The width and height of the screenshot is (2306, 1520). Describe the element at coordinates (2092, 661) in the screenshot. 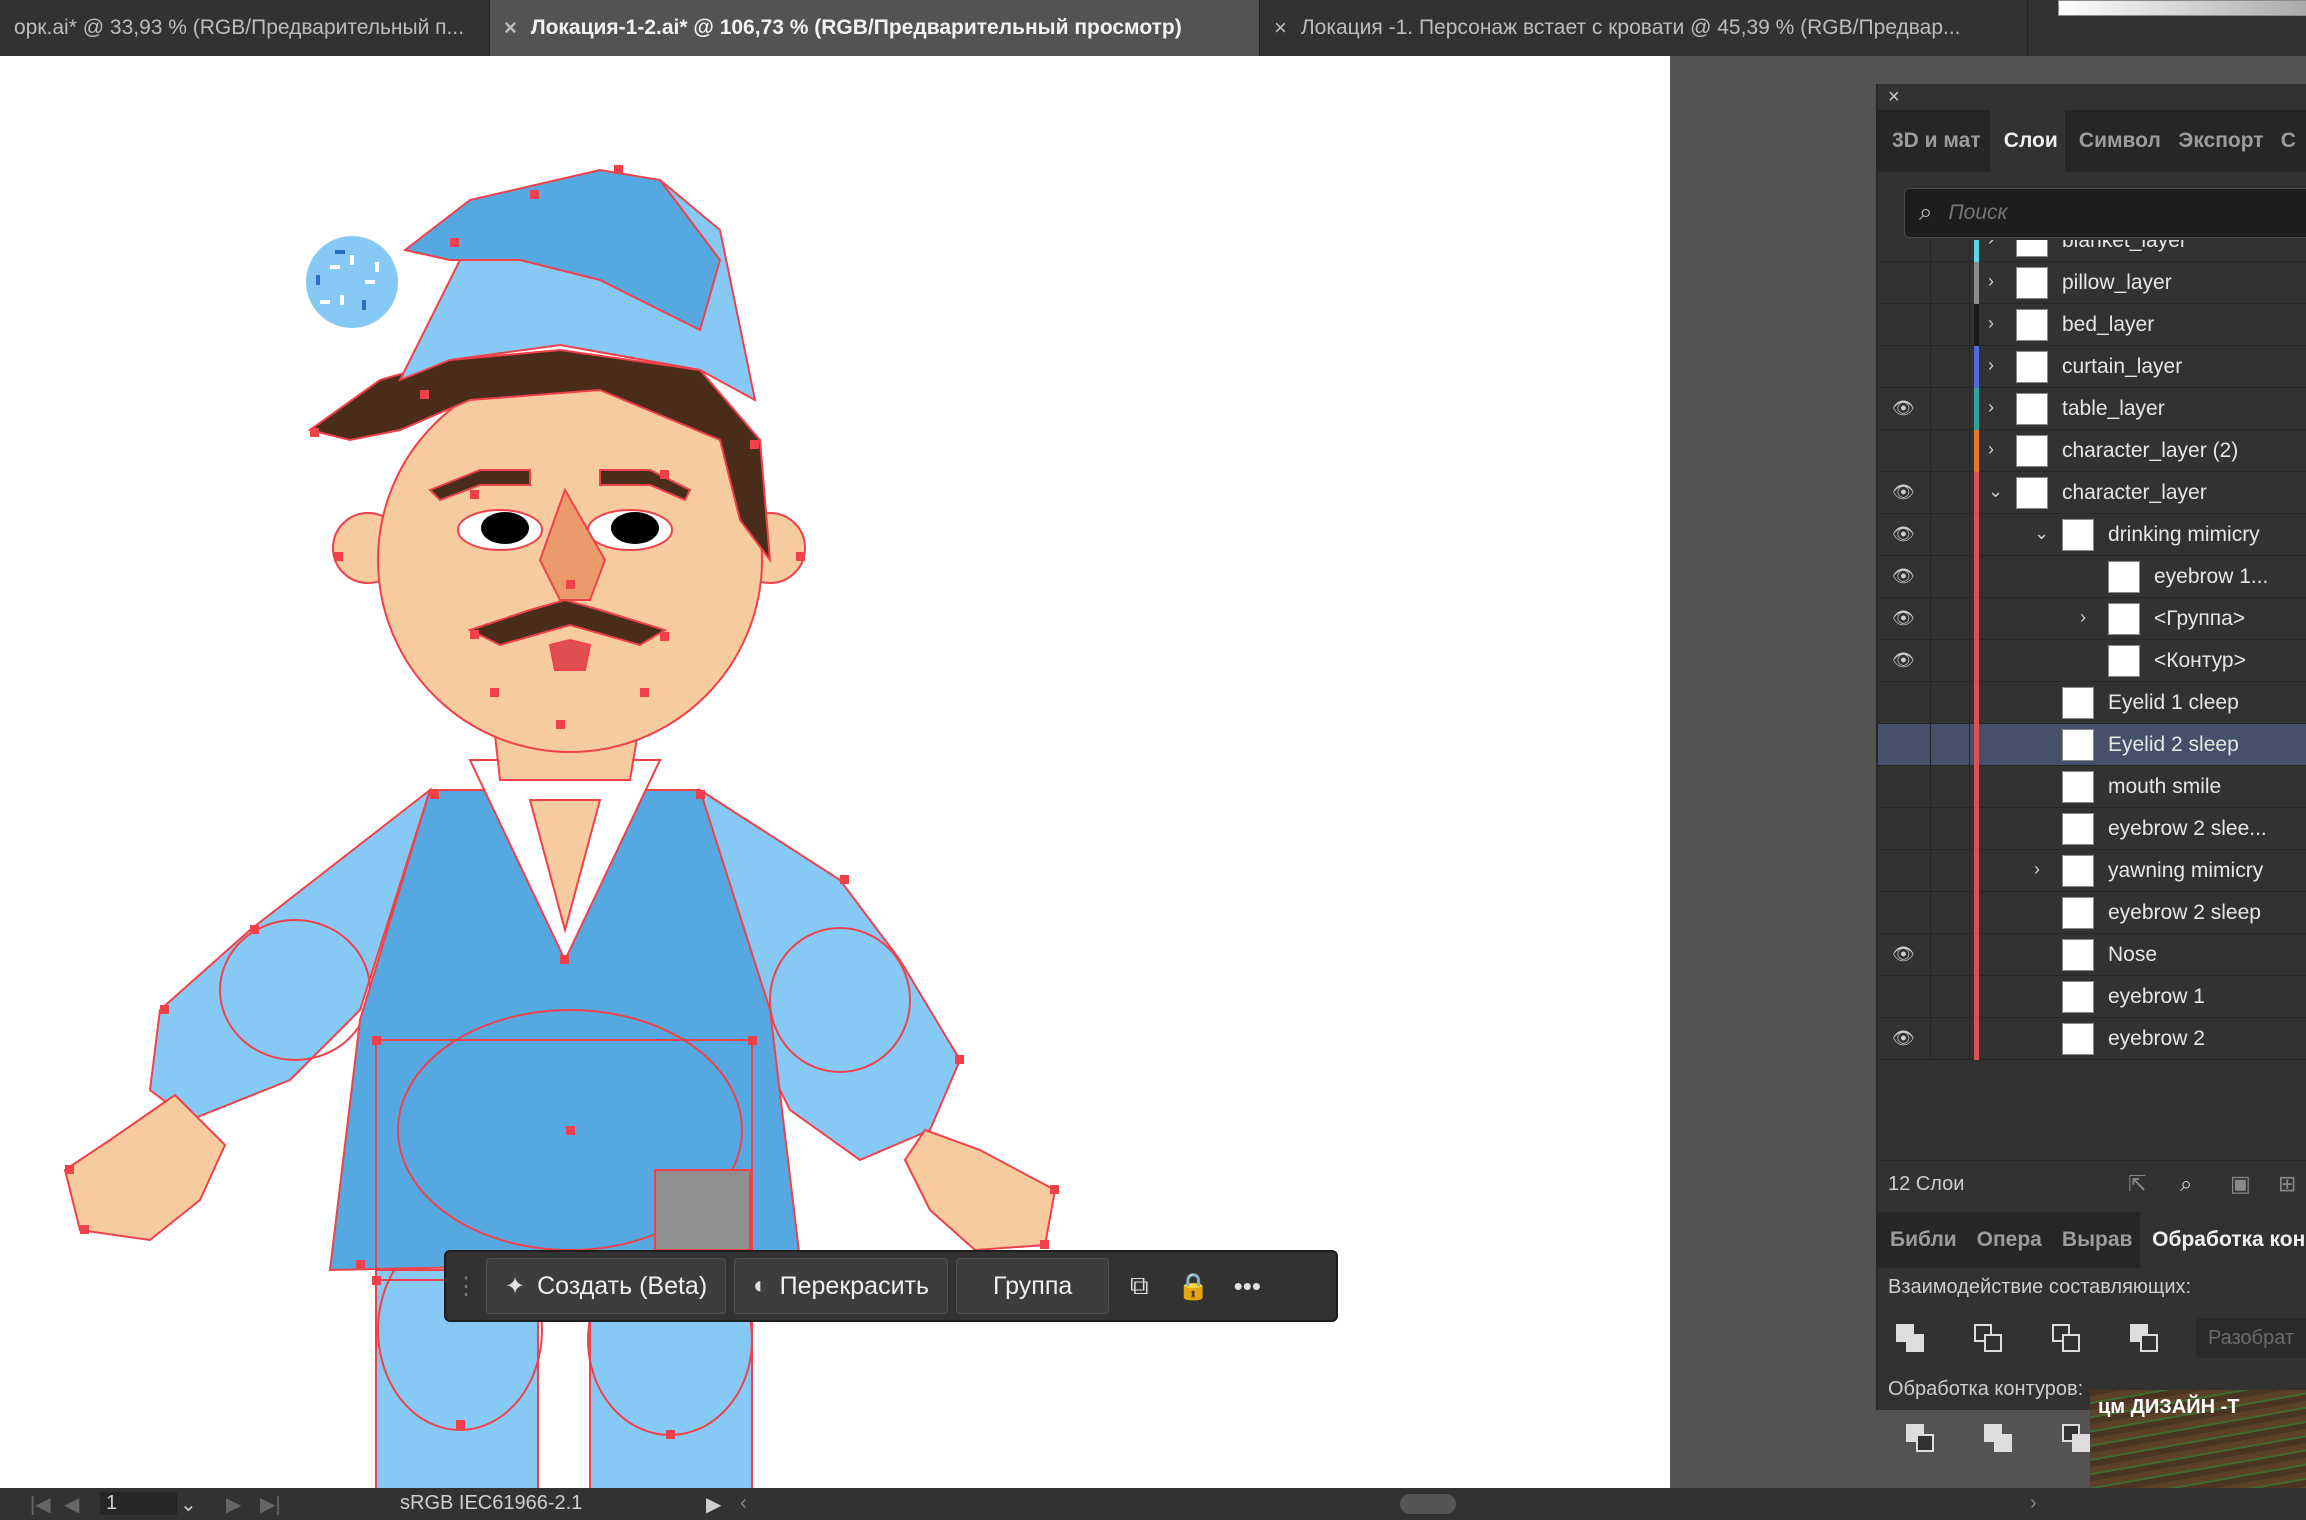

I see `layer-row: 👁 <Контур>` at that location.